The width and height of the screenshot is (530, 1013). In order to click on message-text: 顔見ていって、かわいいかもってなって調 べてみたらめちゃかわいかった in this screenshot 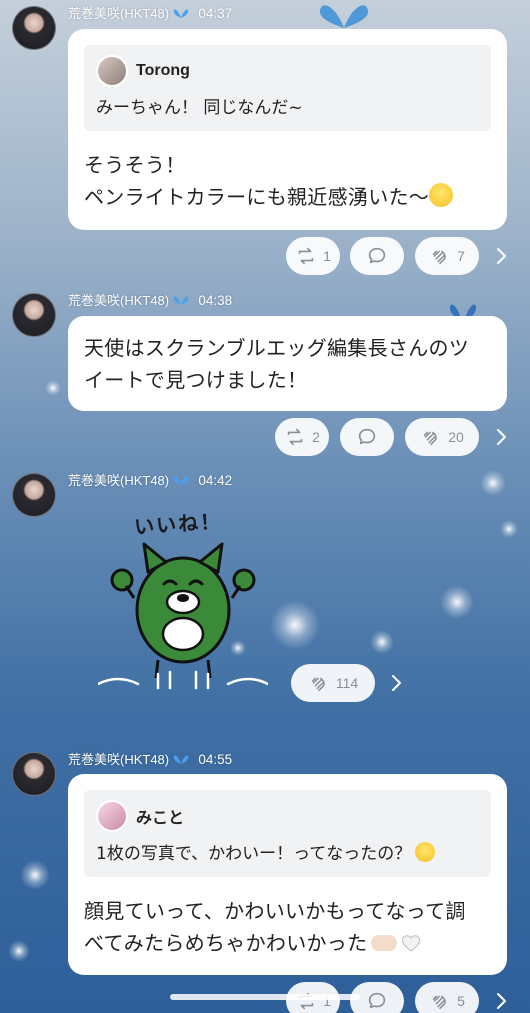, I will do `click(287, 927)`.